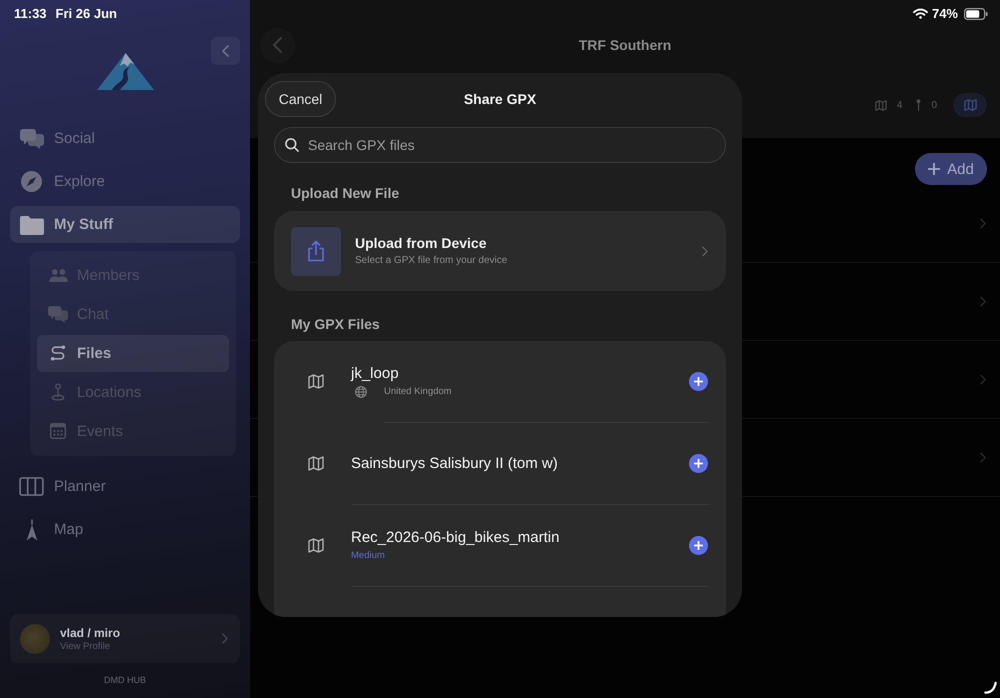  Describe the element at coordinates (951, 169) in the screenshot. I see `add-button: Add` at that location.